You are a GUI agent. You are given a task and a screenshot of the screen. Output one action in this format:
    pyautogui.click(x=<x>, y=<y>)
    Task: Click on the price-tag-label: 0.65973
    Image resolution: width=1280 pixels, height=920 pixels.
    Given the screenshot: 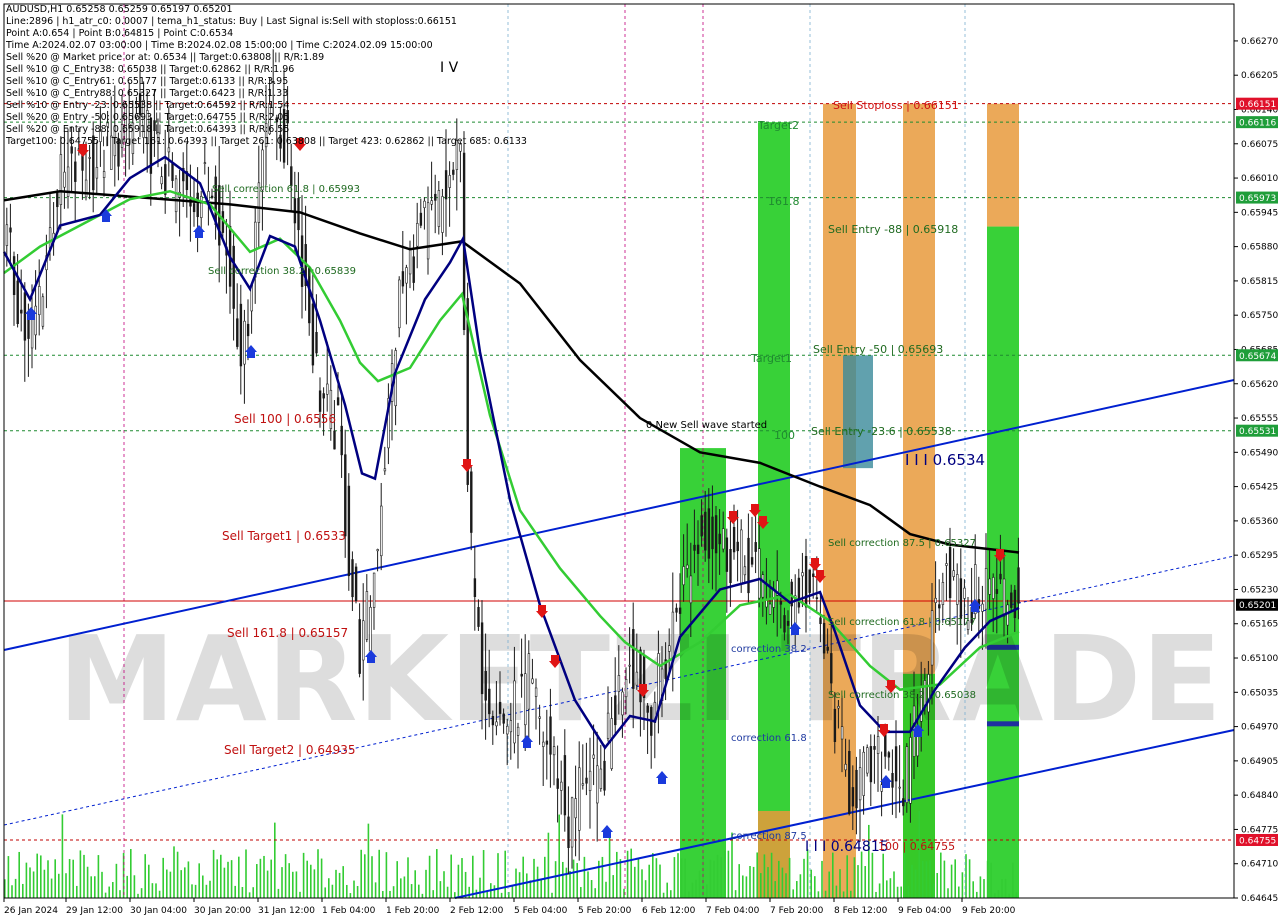 What is the action you would take?
    pyautogui.click(x=1257, y=199)
    